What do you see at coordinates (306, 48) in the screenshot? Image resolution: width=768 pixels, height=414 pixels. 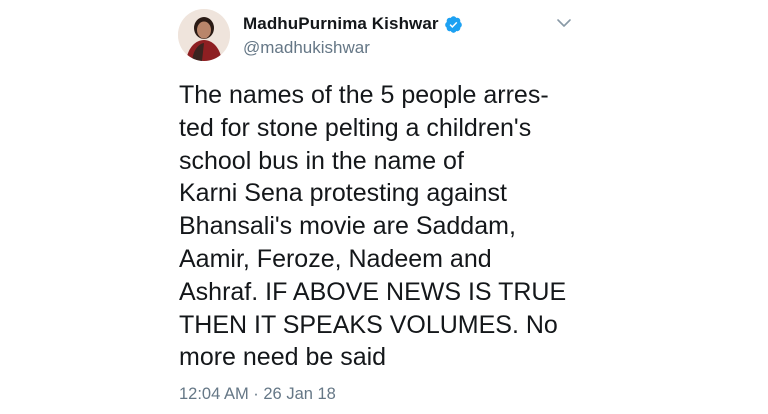 I see `user-handle: @madhukishwar` at bounding box center [306, 48].